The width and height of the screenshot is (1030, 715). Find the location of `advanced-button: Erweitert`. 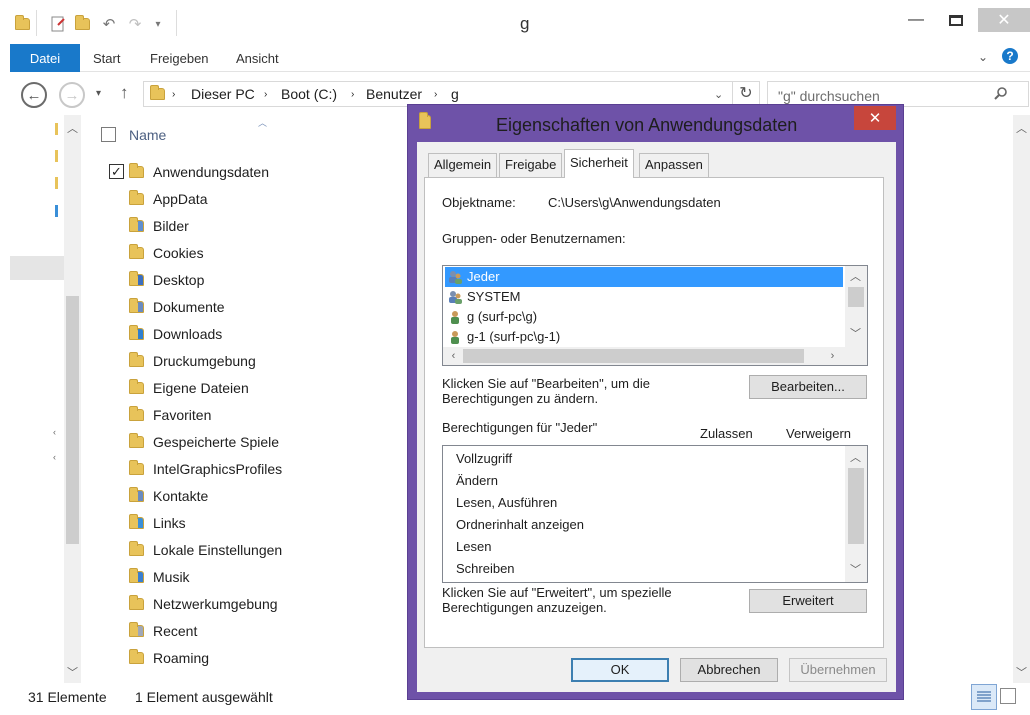

advanced-button: Erweitert is located at coordinates (808, 601).